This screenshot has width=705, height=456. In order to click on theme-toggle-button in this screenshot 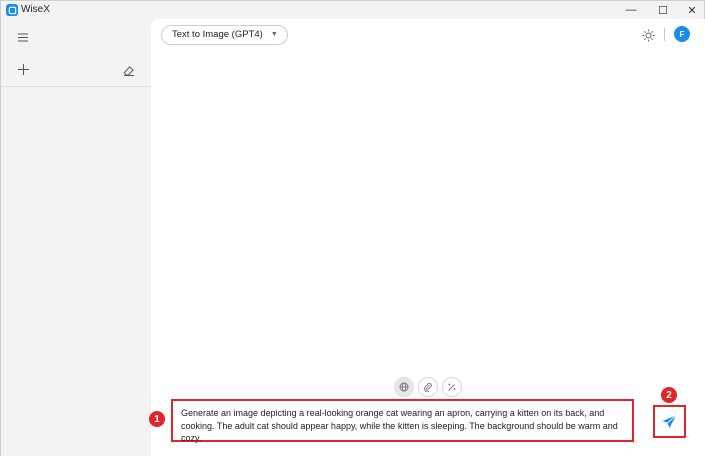, I will do `click(648, 35)`.